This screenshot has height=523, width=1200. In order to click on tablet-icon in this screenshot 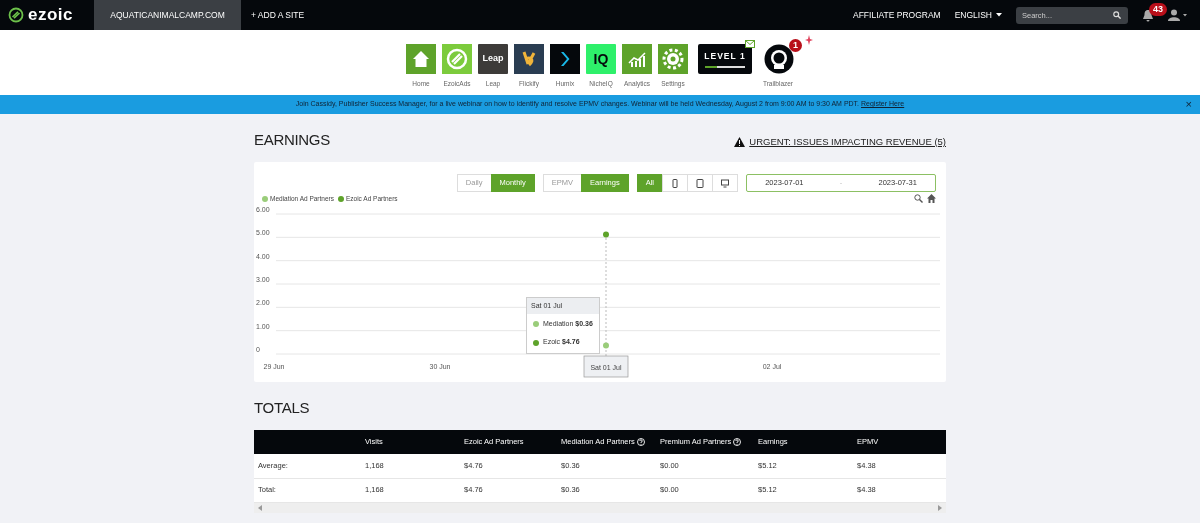, I will do `click(700, 183)`.